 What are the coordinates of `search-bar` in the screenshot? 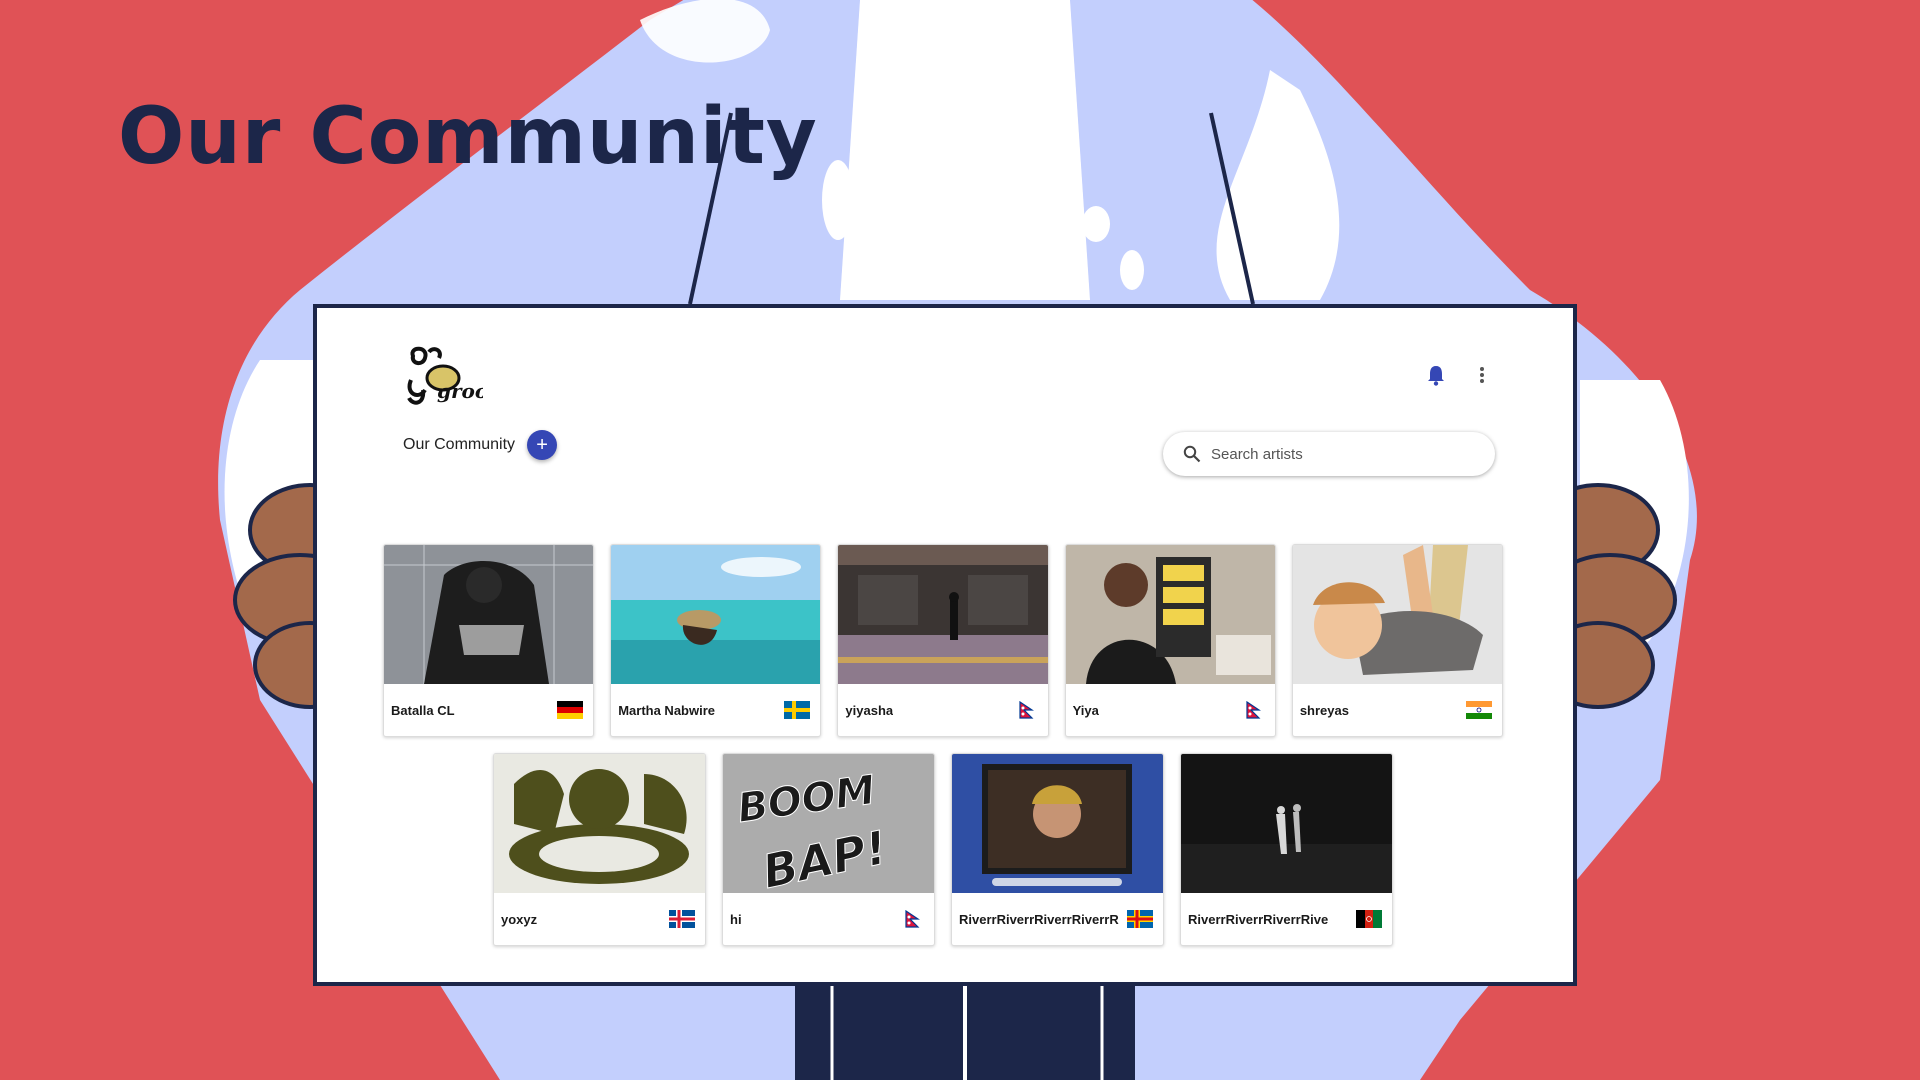 It's located at (1329, 454).